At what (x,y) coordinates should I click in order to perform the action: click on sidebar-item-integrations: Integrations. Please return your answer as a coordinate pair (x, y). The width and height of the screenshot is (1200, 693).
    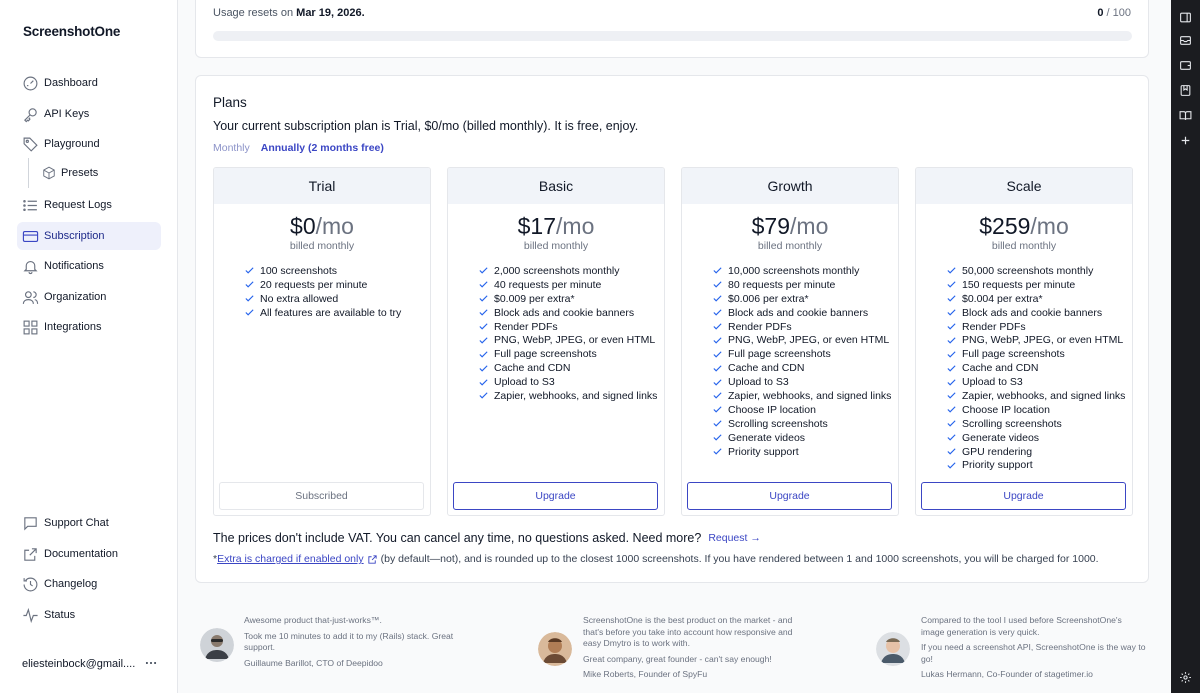
    Looking at the image, I should click on (89, 327).